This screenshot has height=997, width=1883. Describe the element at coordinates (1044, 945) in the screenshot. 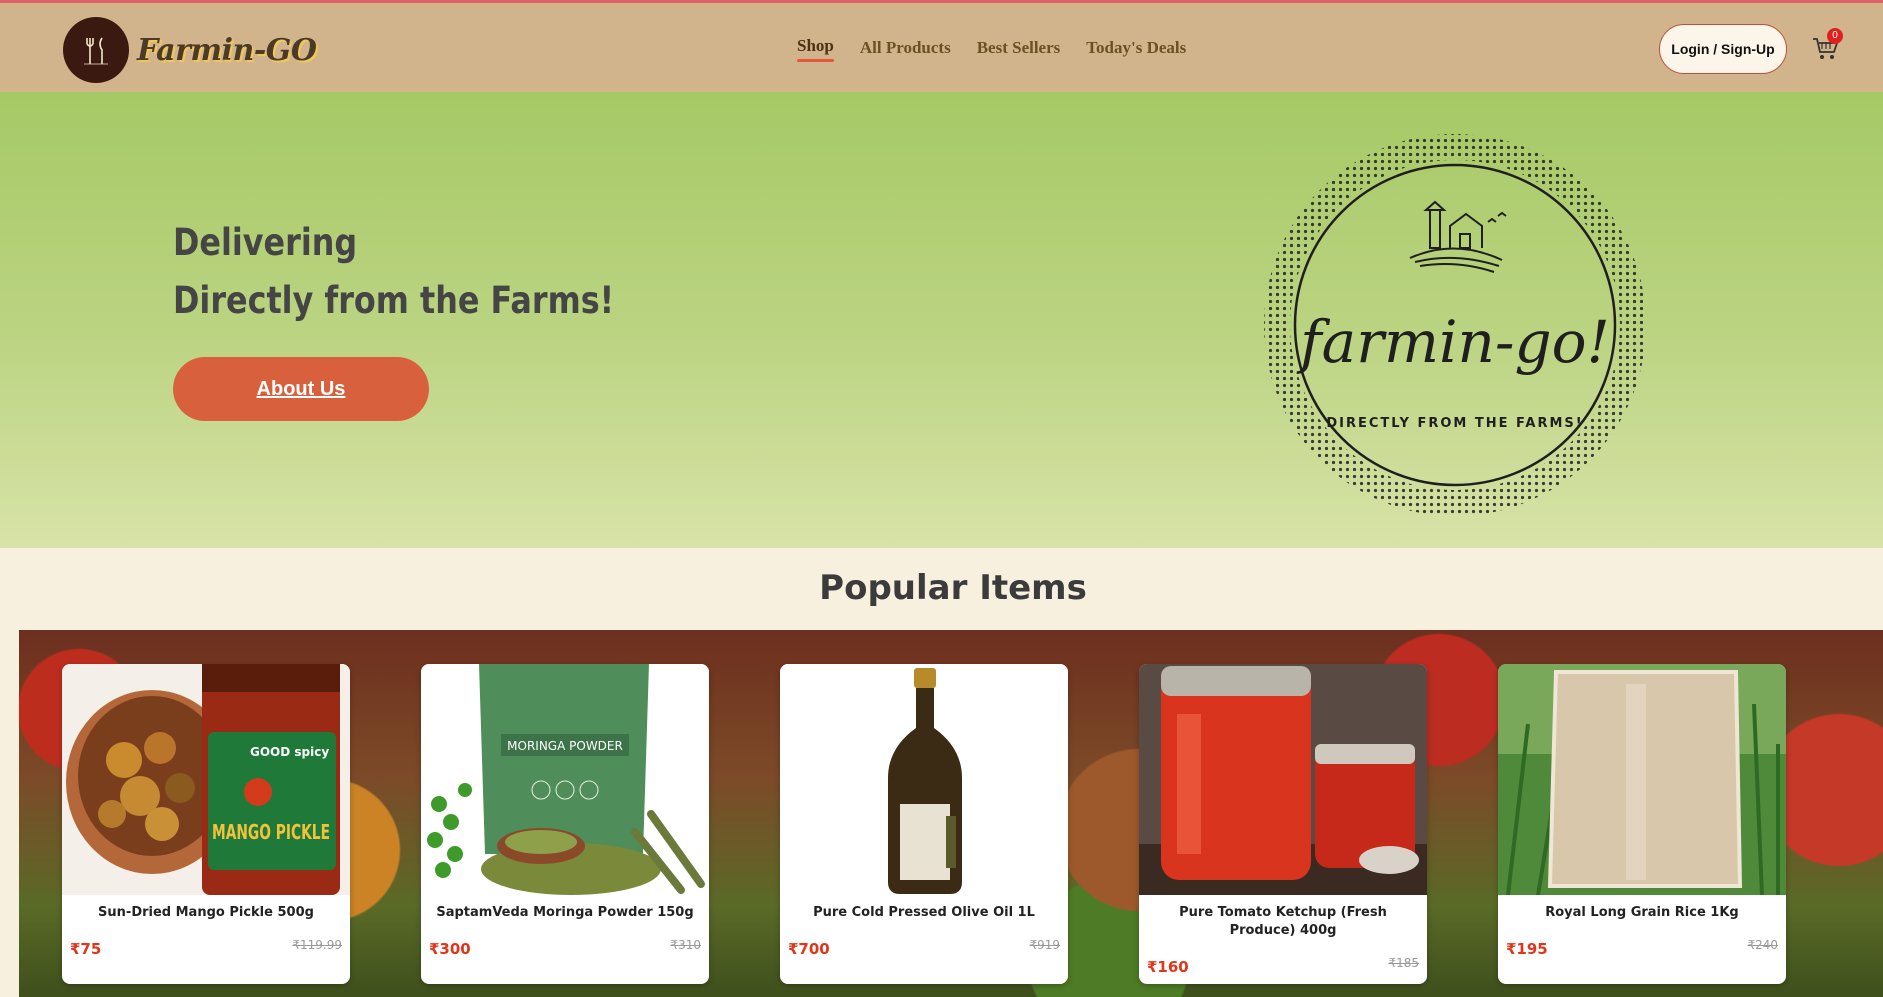

I see `product-old-price: ₹919` at that location.